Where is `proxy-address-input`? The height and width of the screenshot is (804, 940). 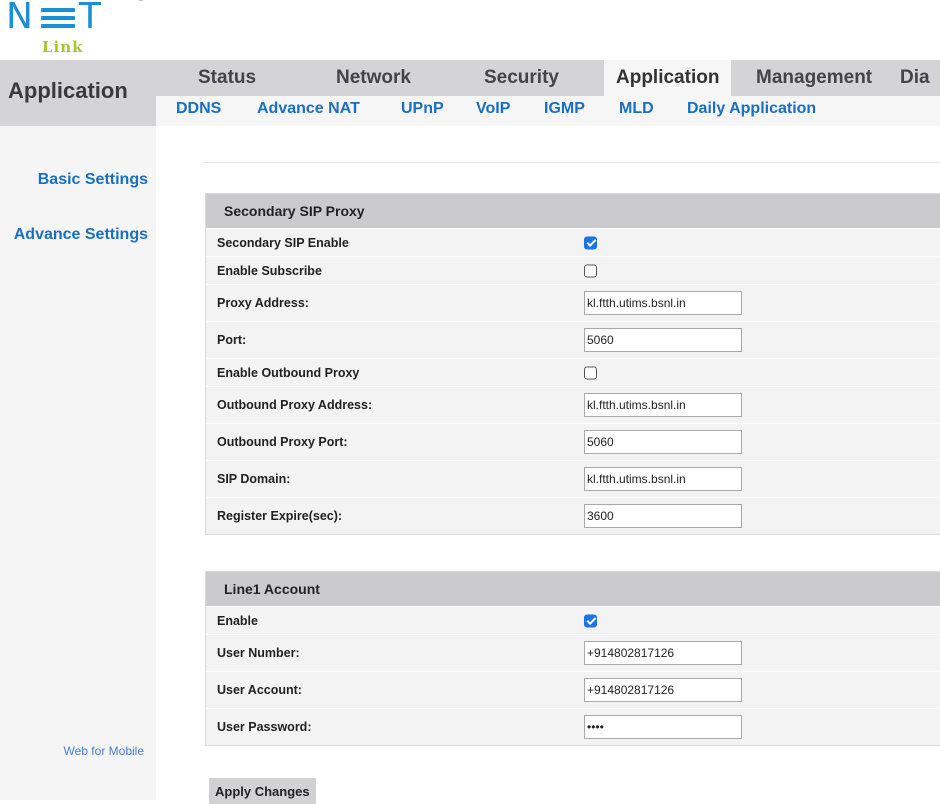 proxy-address-input is located at coordinates (663, 303).